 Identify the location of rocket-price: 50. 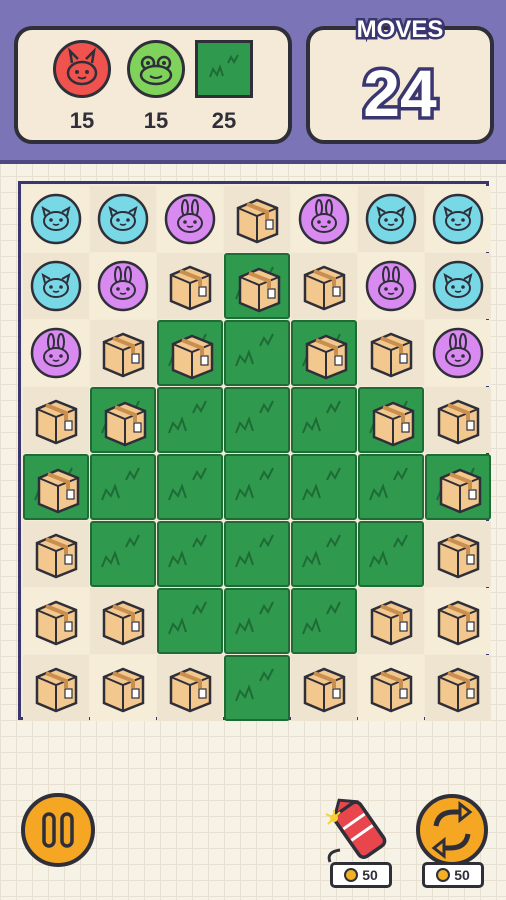
(370, 875).